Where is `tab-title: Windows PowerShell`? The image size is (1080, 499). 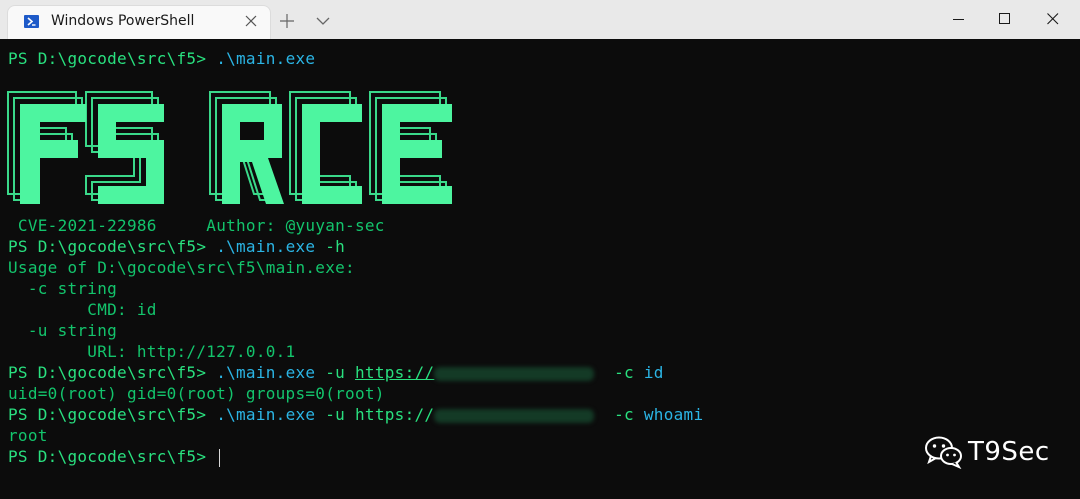 tab-title: Windows PowerShell is located at coordinates (123, 21).